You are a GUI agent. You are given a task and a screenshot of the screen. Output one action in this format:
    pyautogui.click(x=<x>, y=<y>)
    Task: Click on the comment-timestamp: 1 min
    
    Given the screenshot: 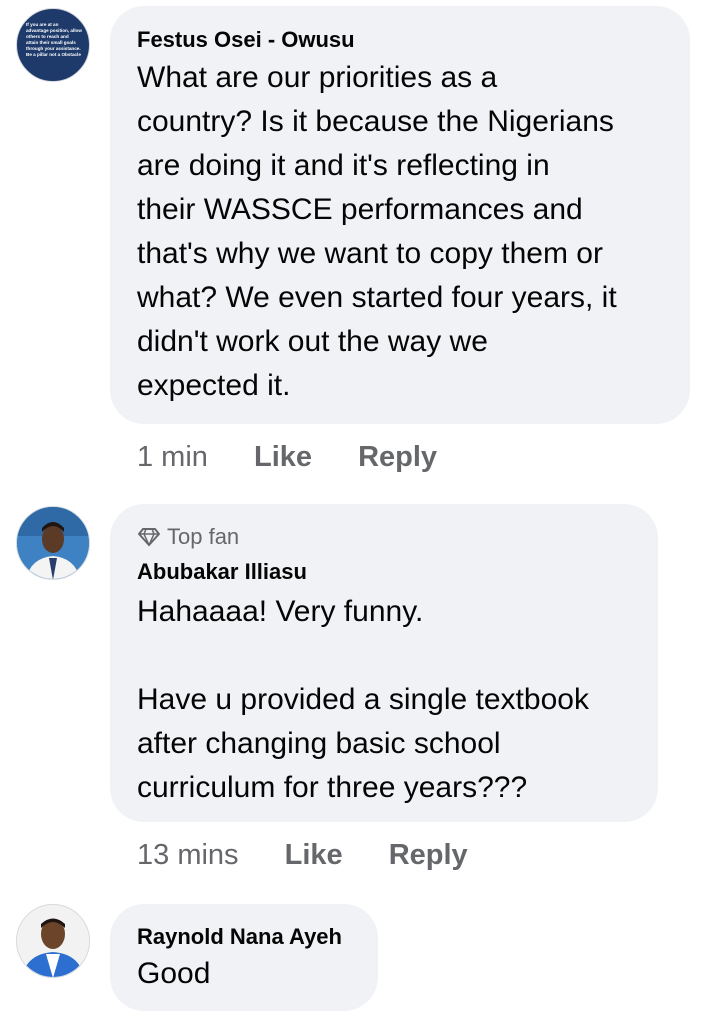 What is the action you would take?
    pyautogui.click(x=172, y=457)
    